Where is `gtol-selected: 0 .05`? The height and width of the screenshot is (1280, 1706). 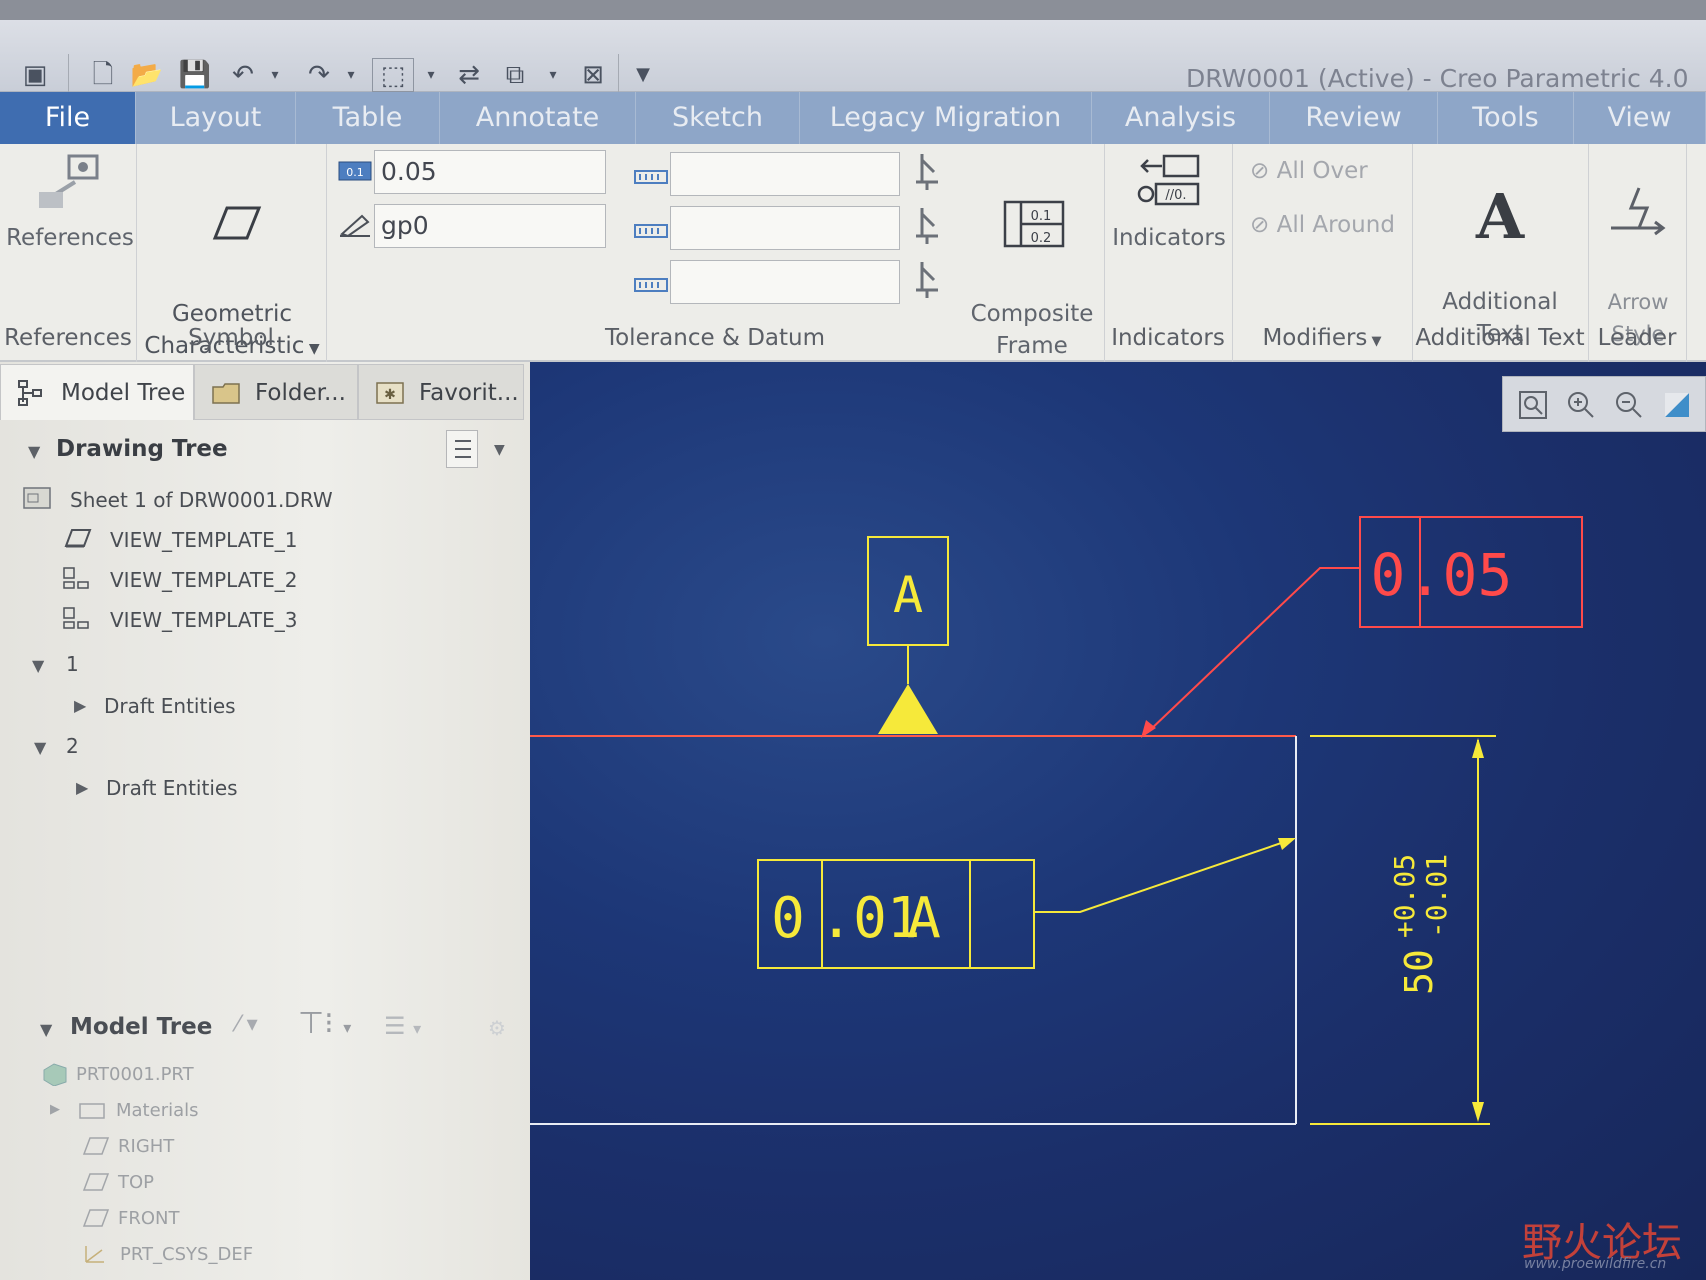
gtol-selected: 0 .05 is located at coordinates (1362, 627).